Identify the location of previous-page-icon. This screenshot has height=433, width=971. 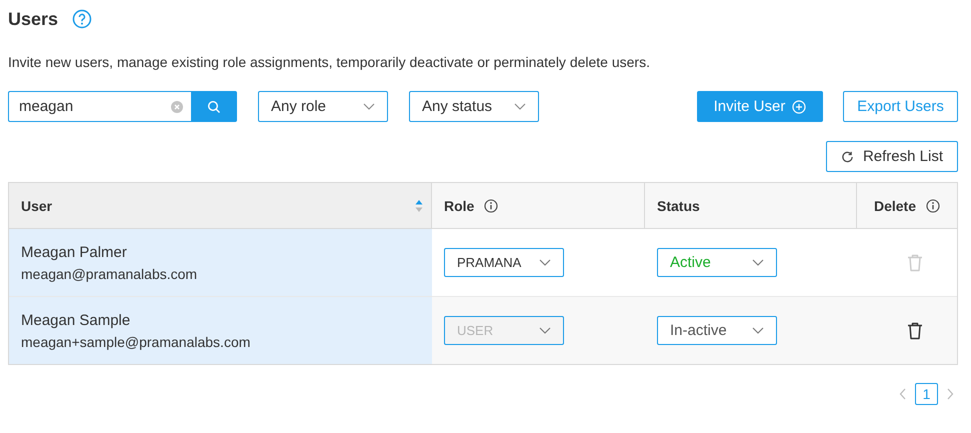
(903, 394).